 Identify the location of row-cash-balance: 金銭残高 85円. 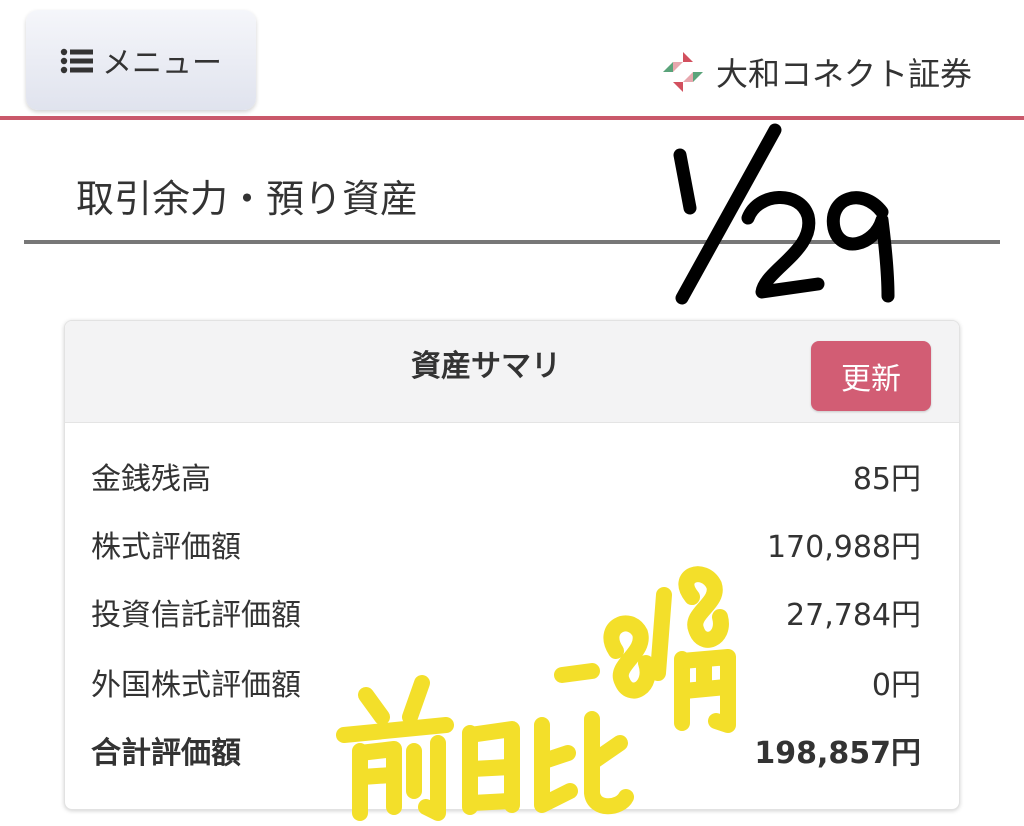
(506, 476).